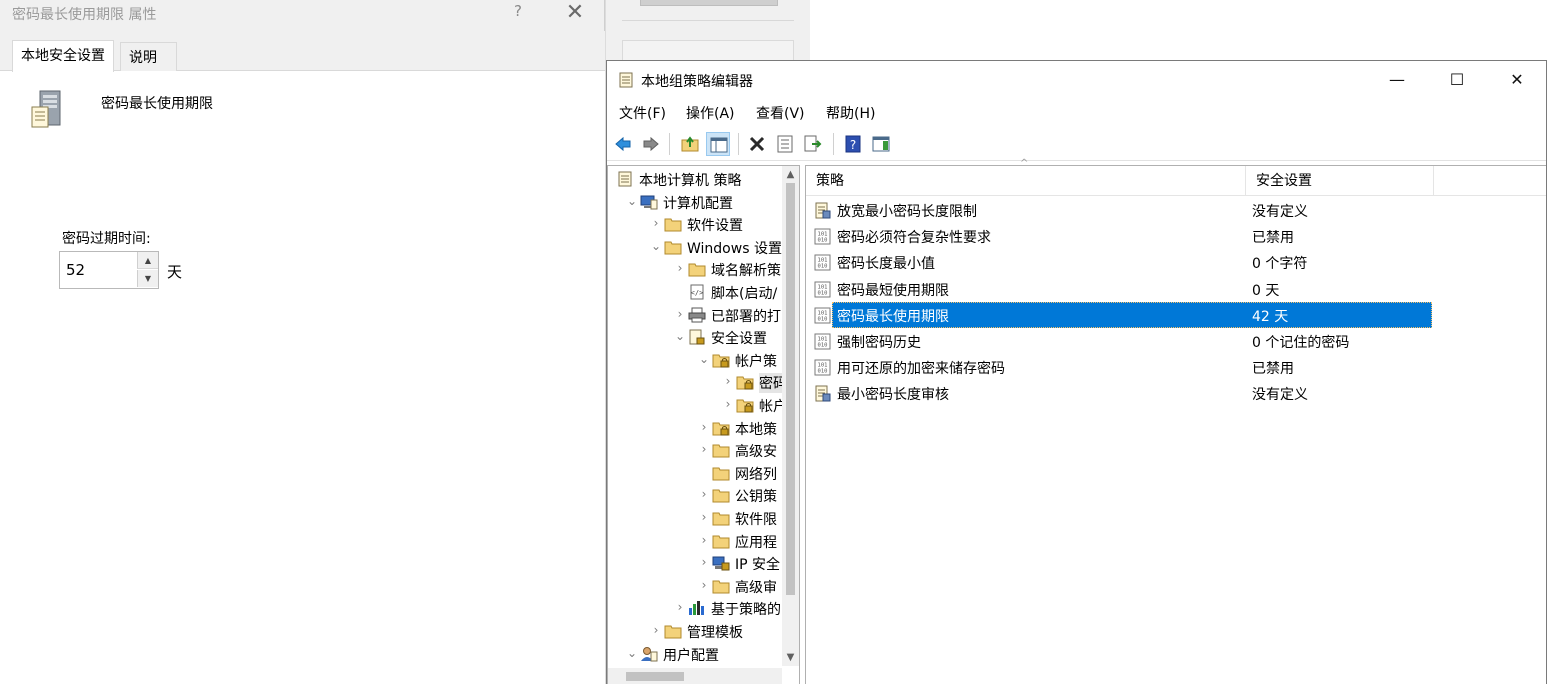  I want to click on menu-file: 文件(F), so click(642, 114).